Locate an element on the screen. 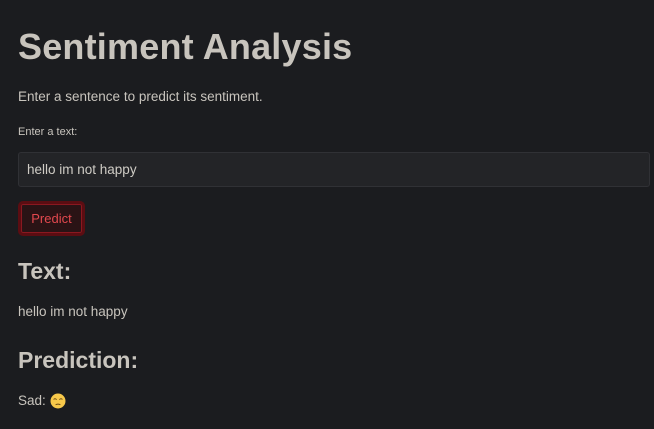  text-input-label: Enter a text: is located at coordinates (48, 132).